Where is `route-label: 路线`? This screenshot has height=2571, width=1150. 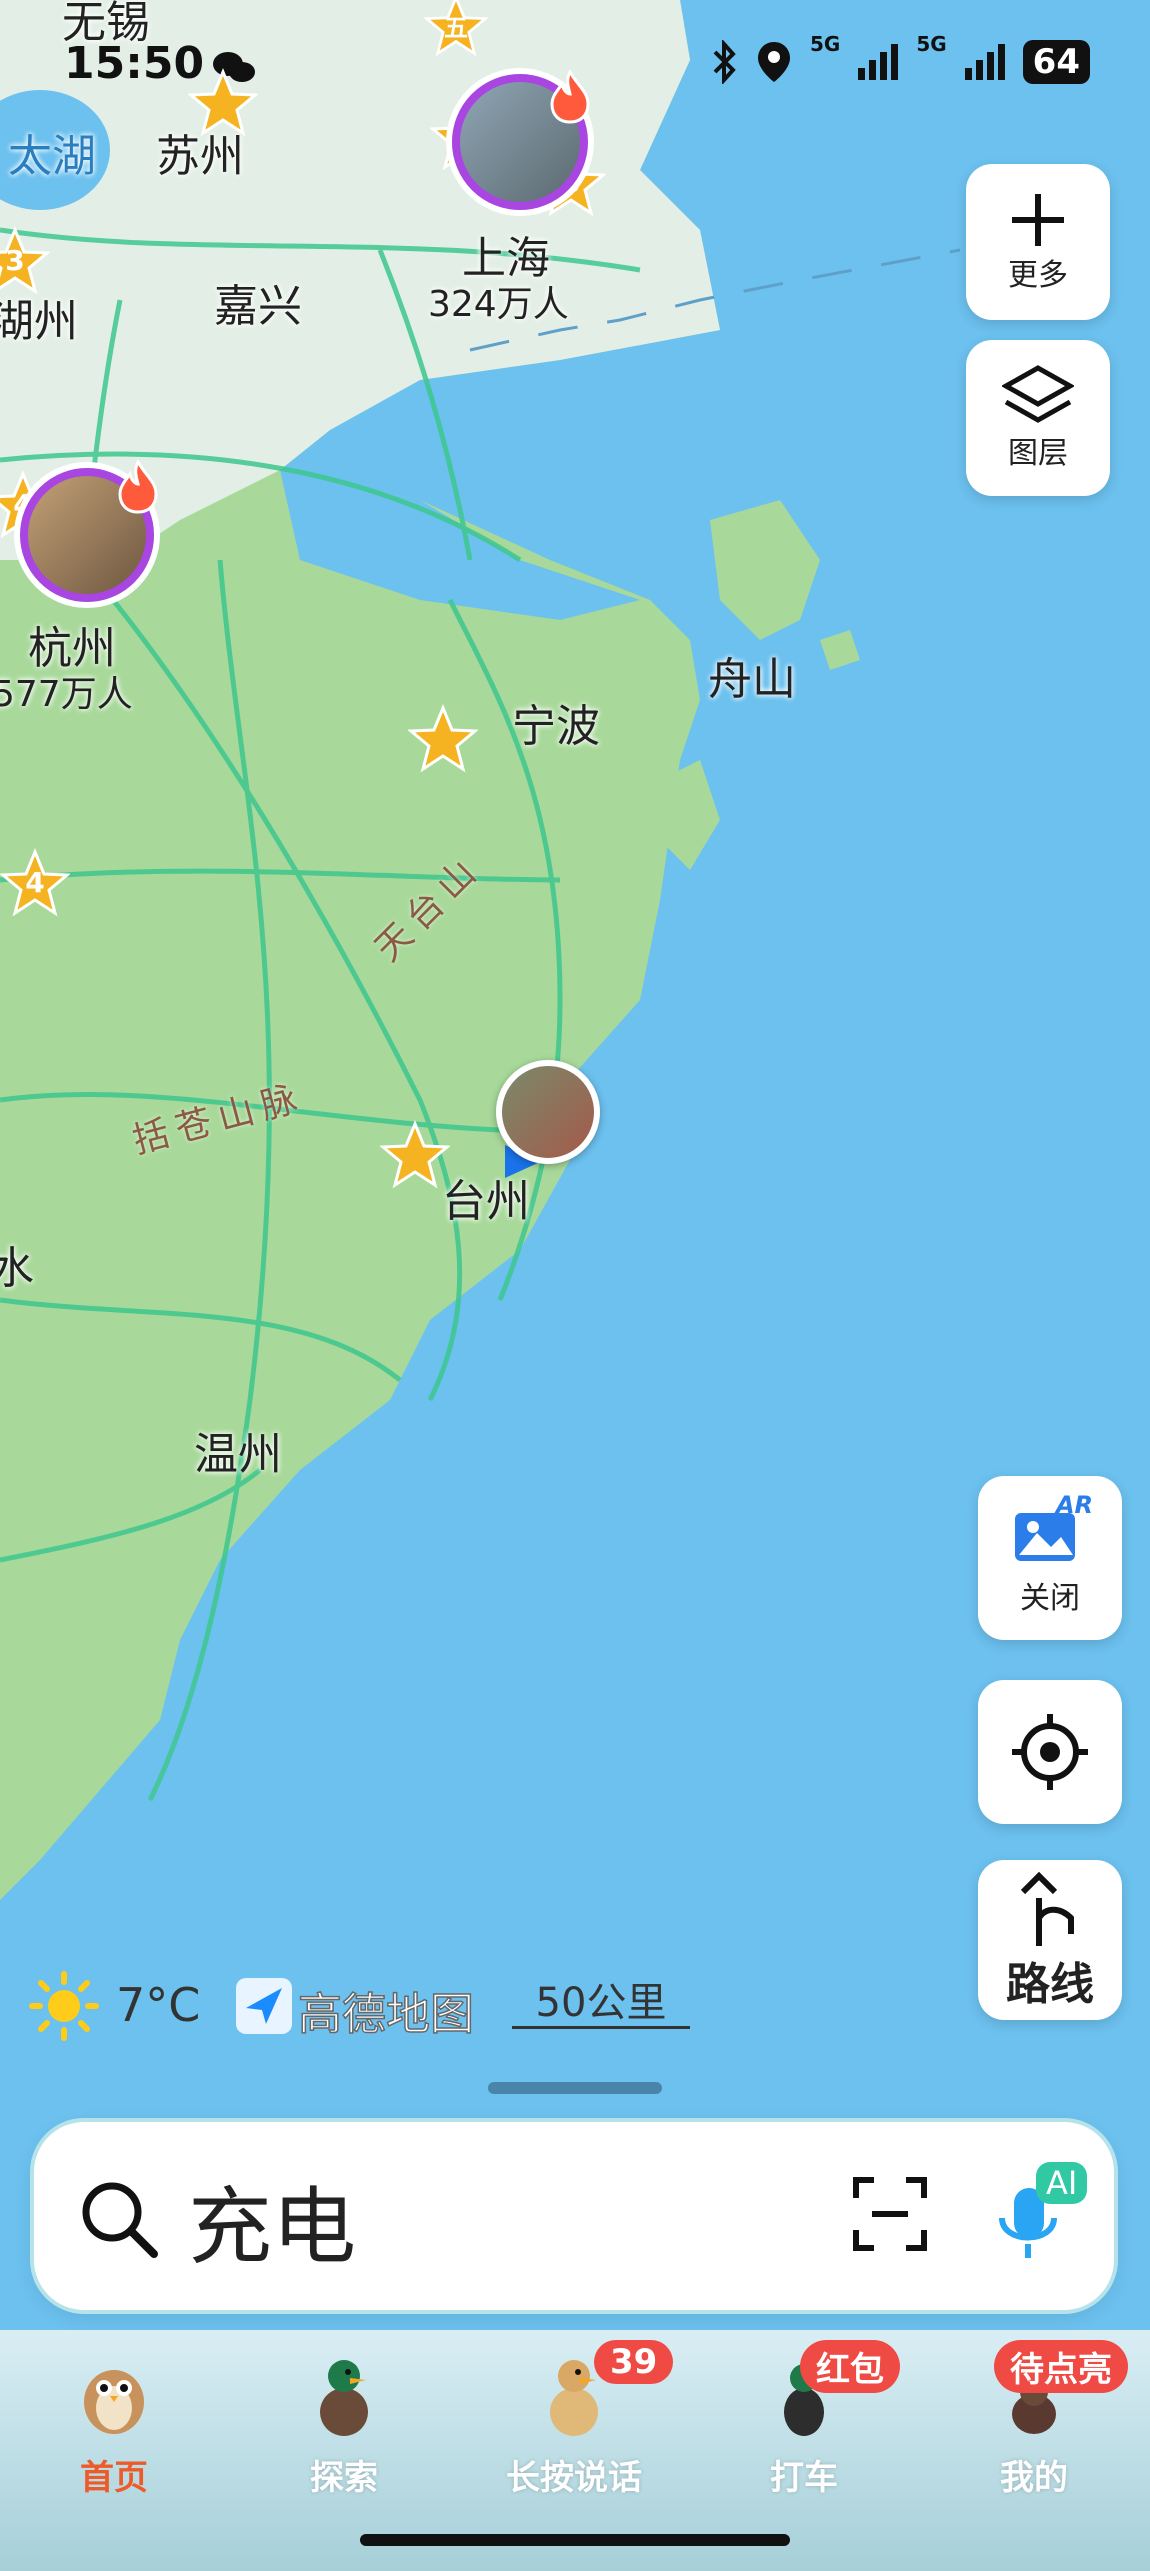
route-label: 路线 is located at coordinates (1050, 1984).